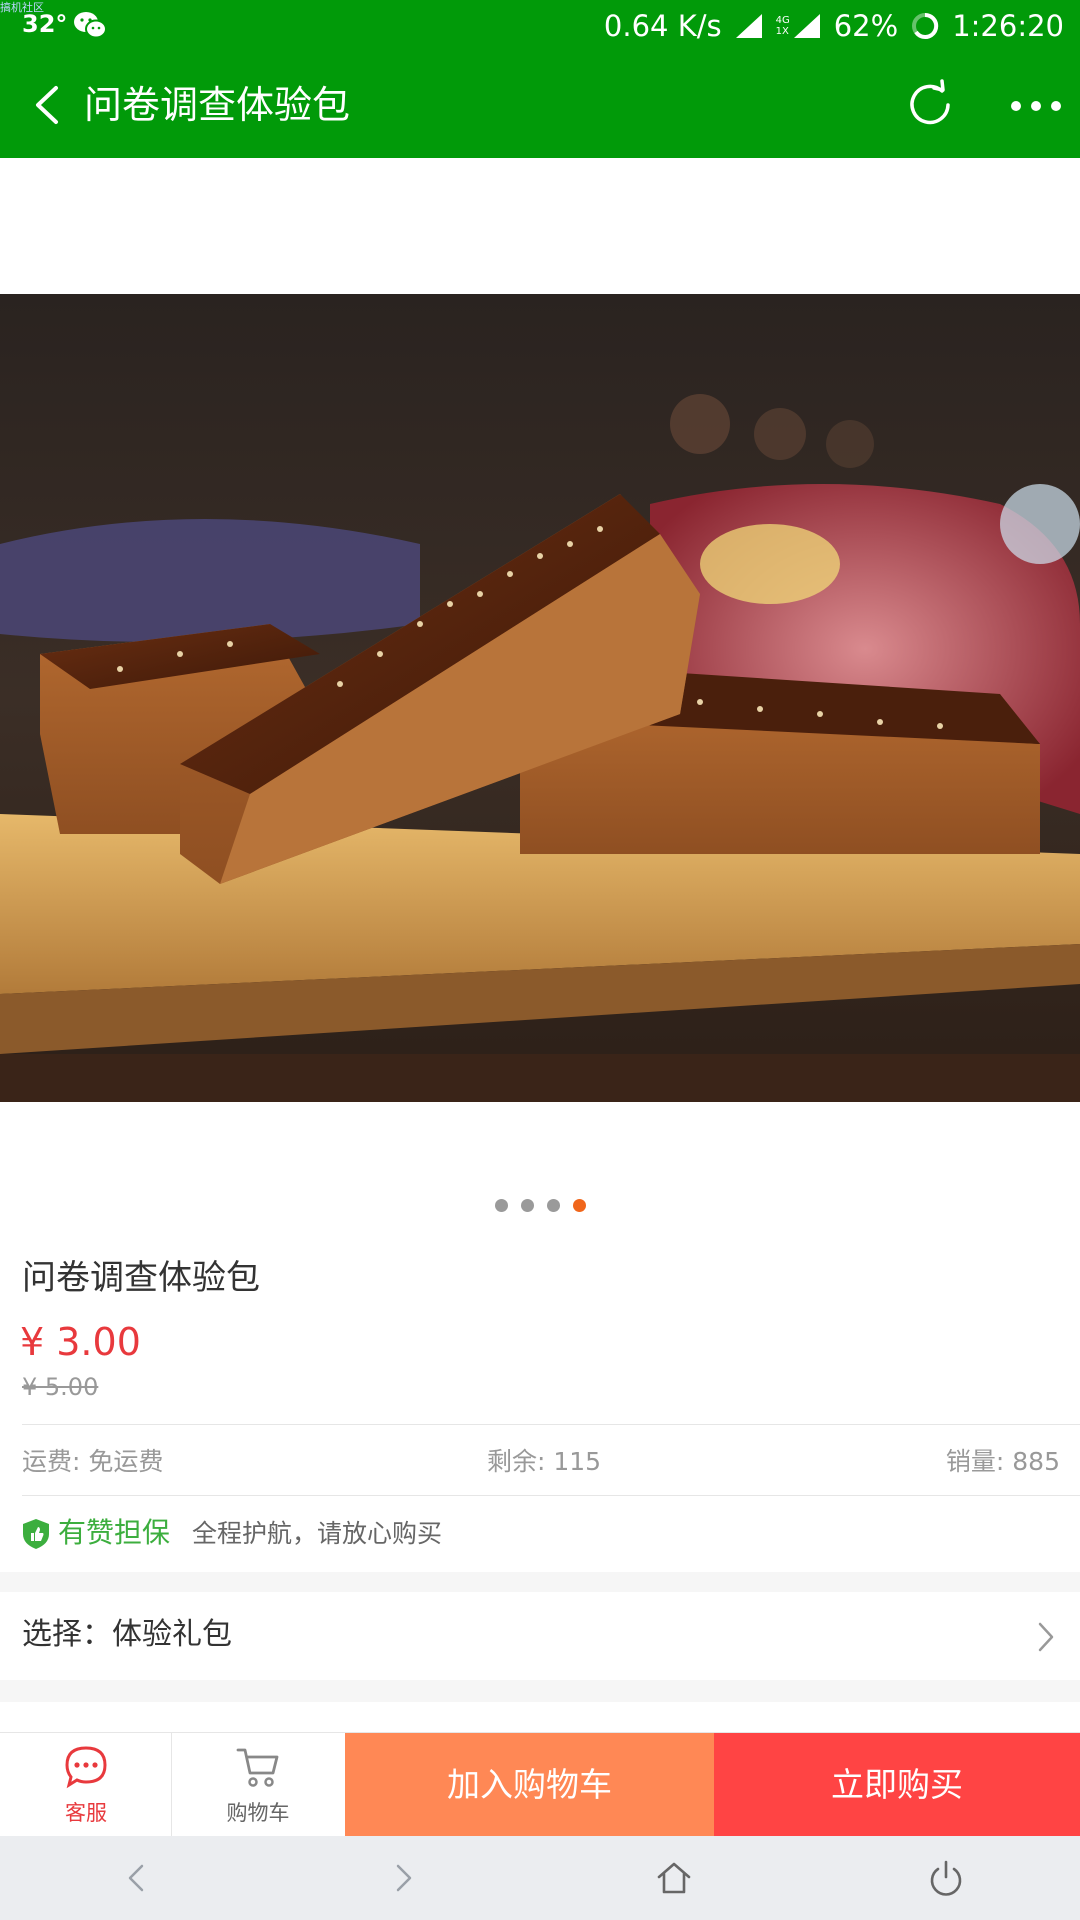  What do you see at coordinates (946, 1878) in the screenshot?
I see `power-icon` at bounding box center [946, 1878].